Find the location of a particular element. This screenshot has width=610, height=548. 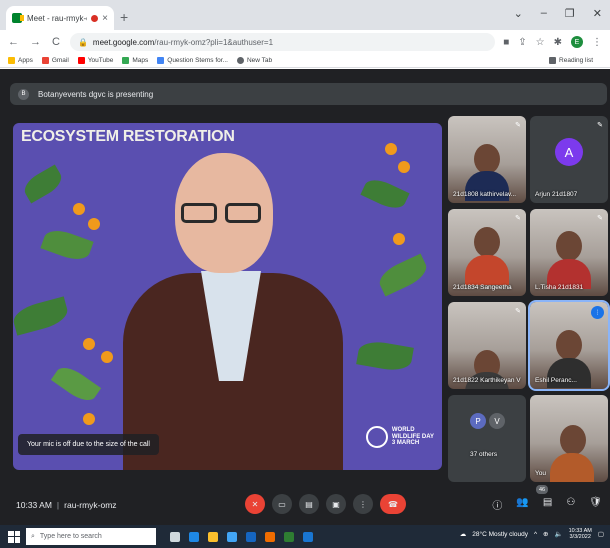

tray-chevron-icon: ^ is located at coordinates (535, 534).